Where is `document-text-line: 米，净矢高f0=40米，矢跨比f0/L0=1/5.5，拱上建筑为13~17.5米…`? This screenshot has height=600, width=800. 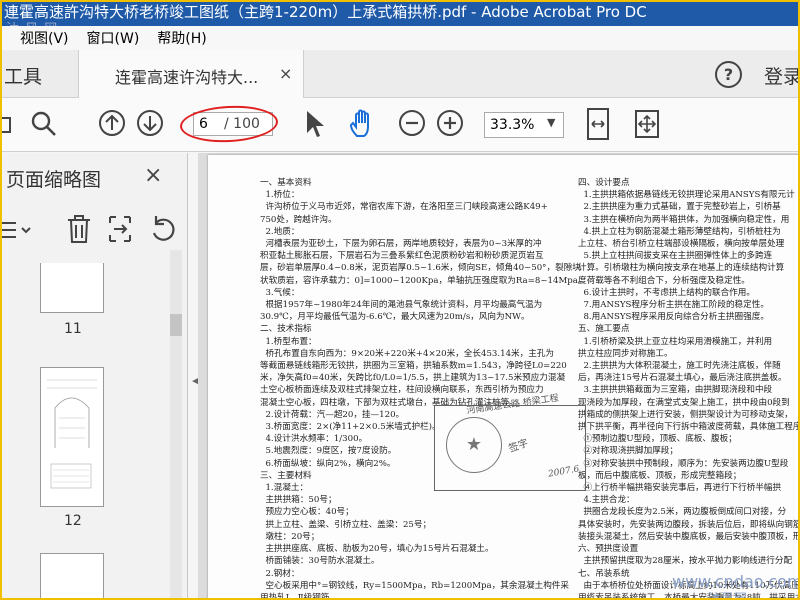 document-text-line: 米，净矢高f0=40米，矢跨比f0/L0=1/5.5，拱上建筑为13~17.5米… is located at coordinates (413, 378).